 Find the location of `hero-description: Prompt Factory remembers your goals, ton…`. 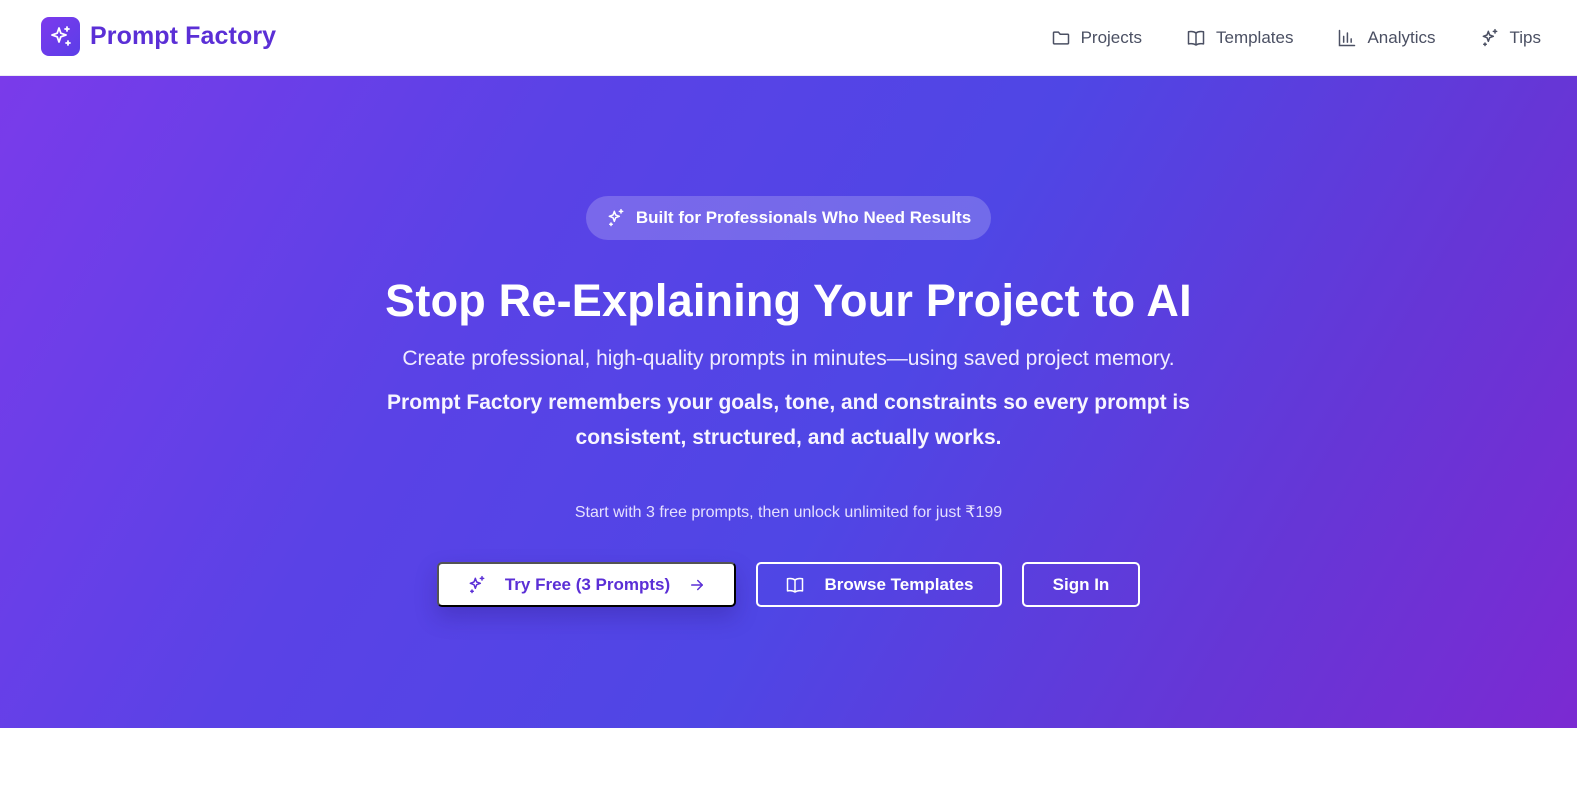

hero-description: Prompt Factory remembers your goals, ton… is located at coordinates (788, 420).